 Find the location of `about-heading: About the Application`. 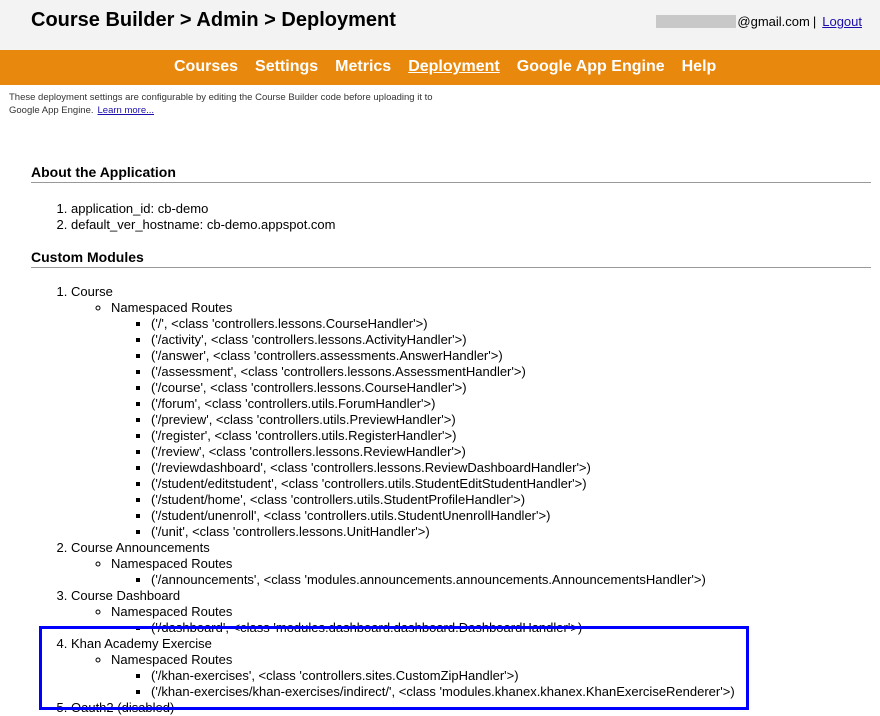

about-heading: About the Application is located at coordinates (451, 173).